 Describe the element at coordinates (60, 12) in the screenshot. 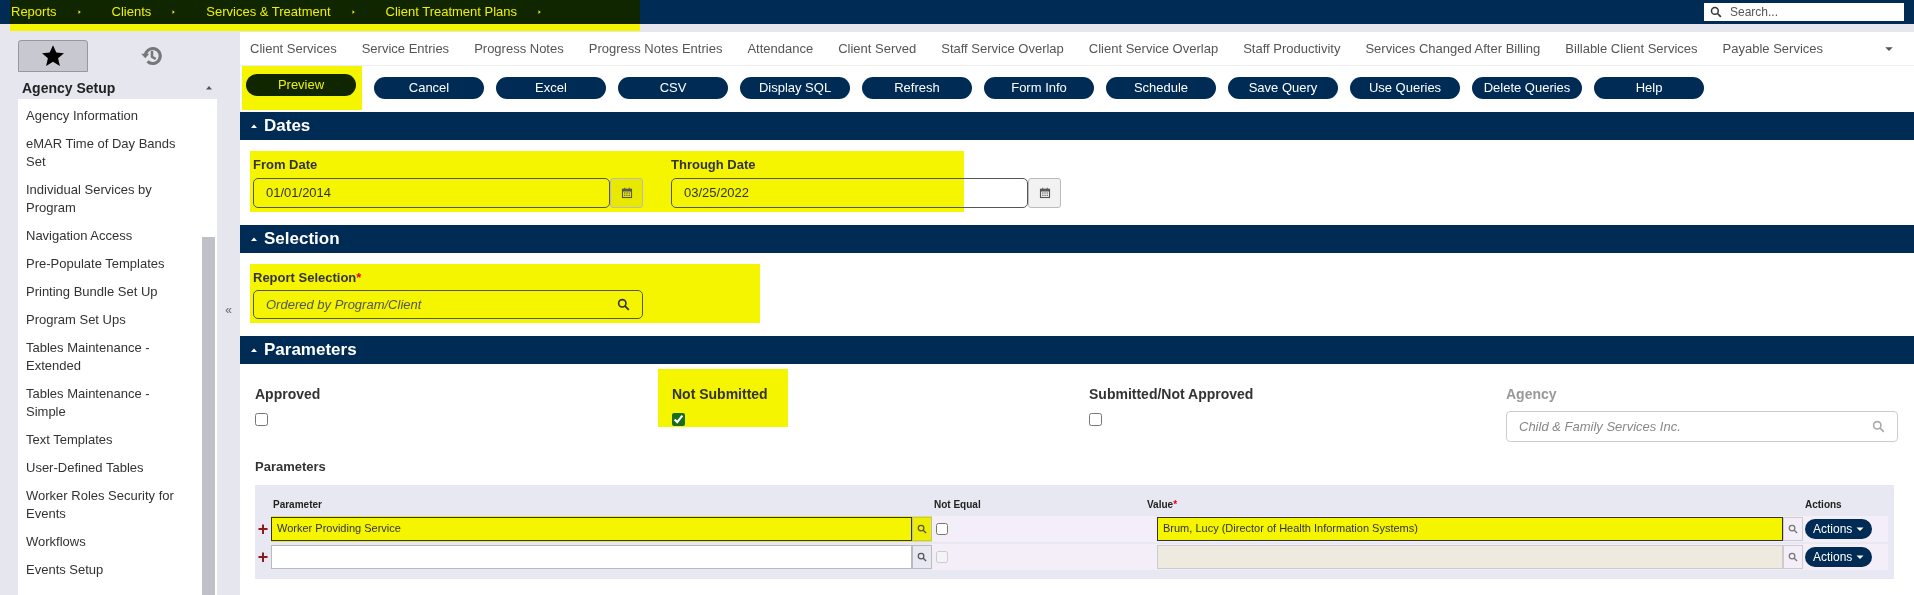

I see `breadcrumb-link: Reports` at that location.